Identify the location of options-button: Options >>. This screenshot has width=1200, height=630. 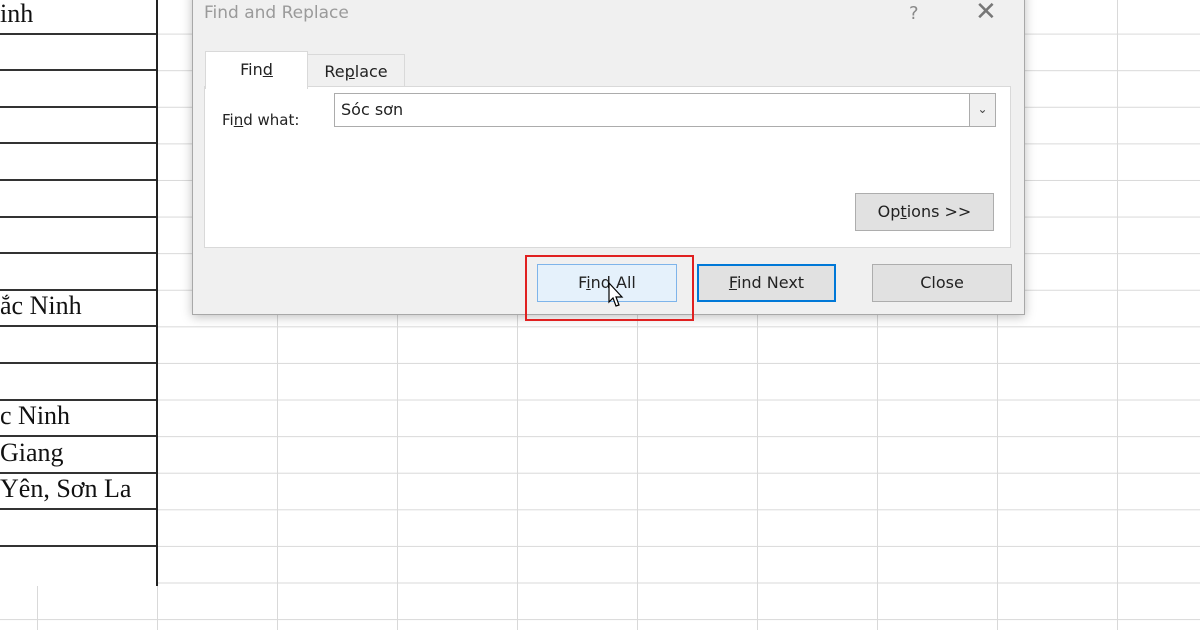
(924, 212).